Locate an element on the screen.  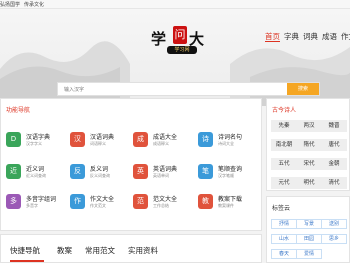
poet-era-button: 唐代 is located at coordinates (334, 145).